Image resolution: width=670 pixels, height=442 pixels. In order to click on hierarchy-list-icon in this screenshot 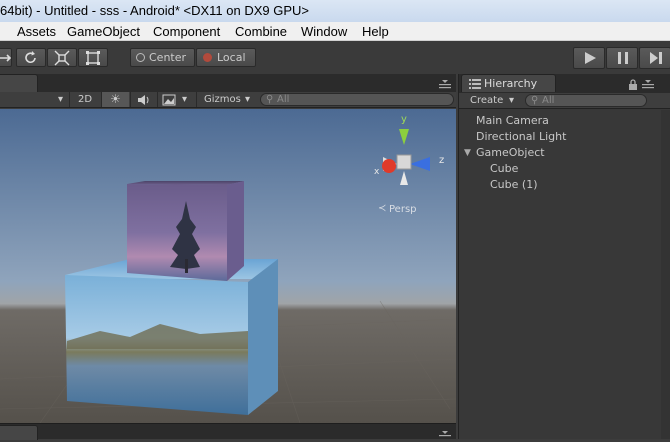, I will do `click(475, 84)`.